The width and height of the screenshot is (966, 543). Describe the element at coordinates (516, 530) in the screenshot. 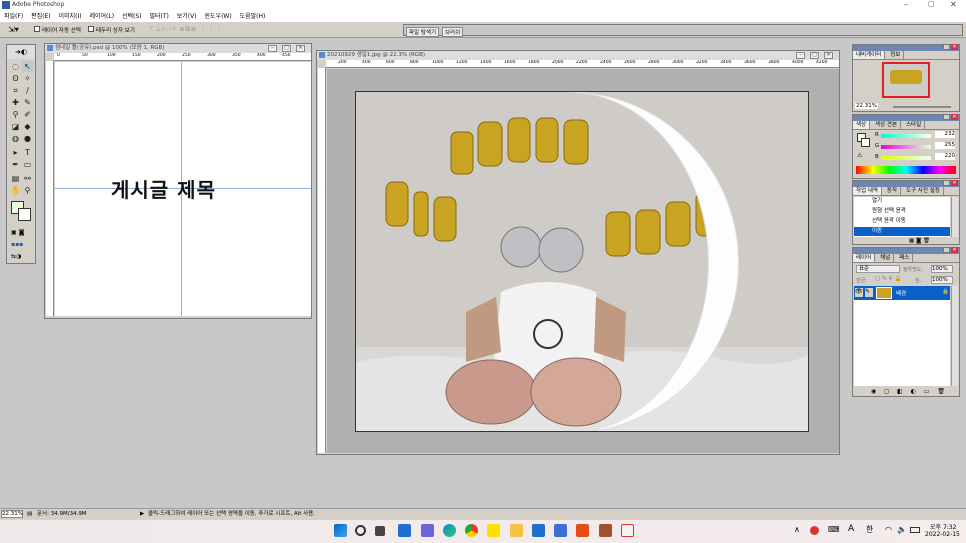

I see `file-explorer-icon` at that location.